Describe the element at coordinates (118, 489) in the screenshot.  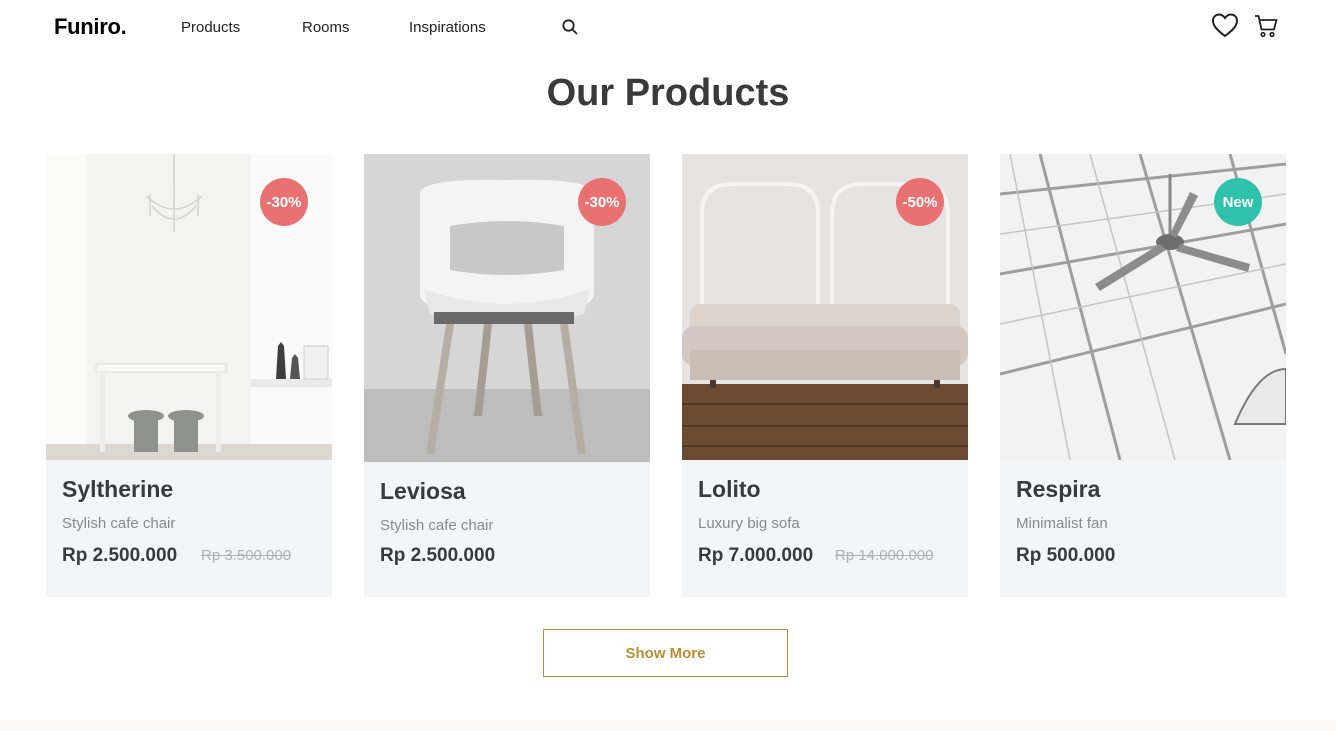
I see `product-name: Syltherine` at that location.